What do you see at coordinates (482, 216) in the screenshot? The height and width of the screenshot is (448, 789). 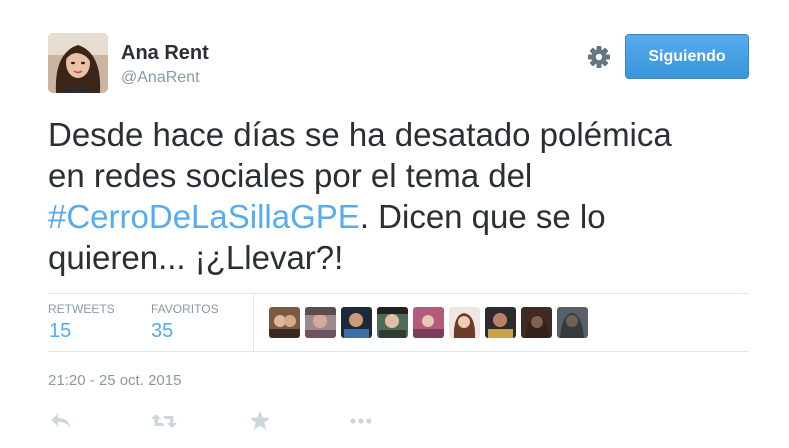 I see `tweet-text-line3: . Dicen que se lo` at bounding box center [482, 216].